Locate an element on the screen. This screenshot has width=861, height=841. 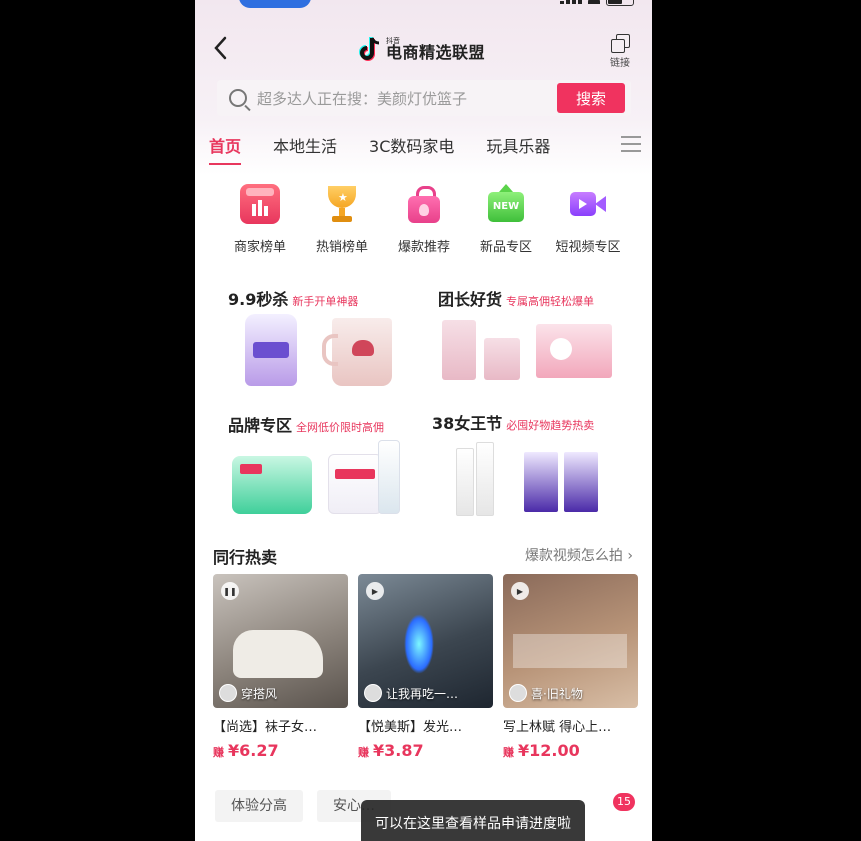
cat-label: 短视频专区 is located at coordinates (588, 247).